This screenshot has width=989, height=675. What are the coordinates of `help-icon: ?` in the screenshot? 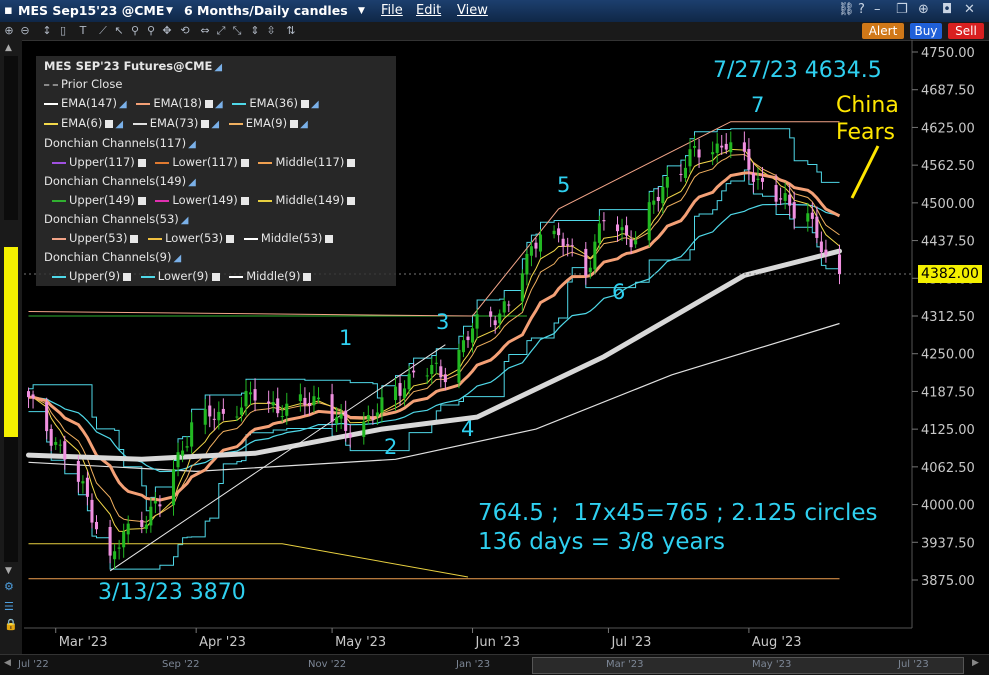 It's located at (861, 9).